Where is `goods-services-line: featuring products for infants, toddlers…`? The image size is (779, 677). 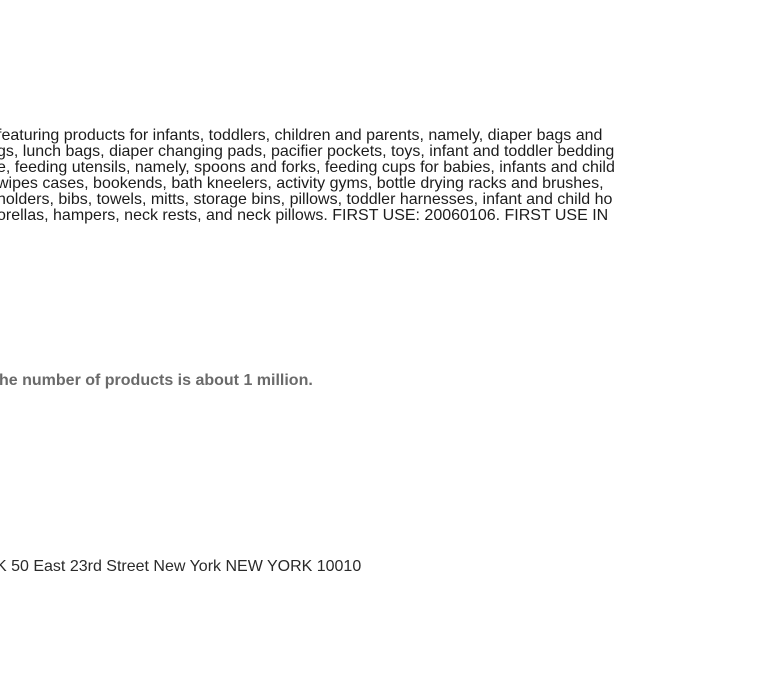
goods-services-line: featuring products for infants, toddlers… is located at coordinates (301, 135).